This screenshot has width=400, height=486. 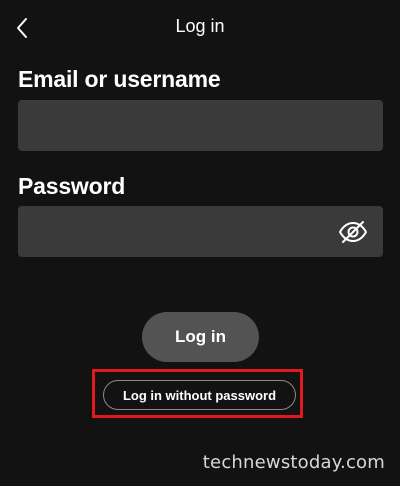 I want to click on toggle-password-visibility-button, so click(x=353, y=232).